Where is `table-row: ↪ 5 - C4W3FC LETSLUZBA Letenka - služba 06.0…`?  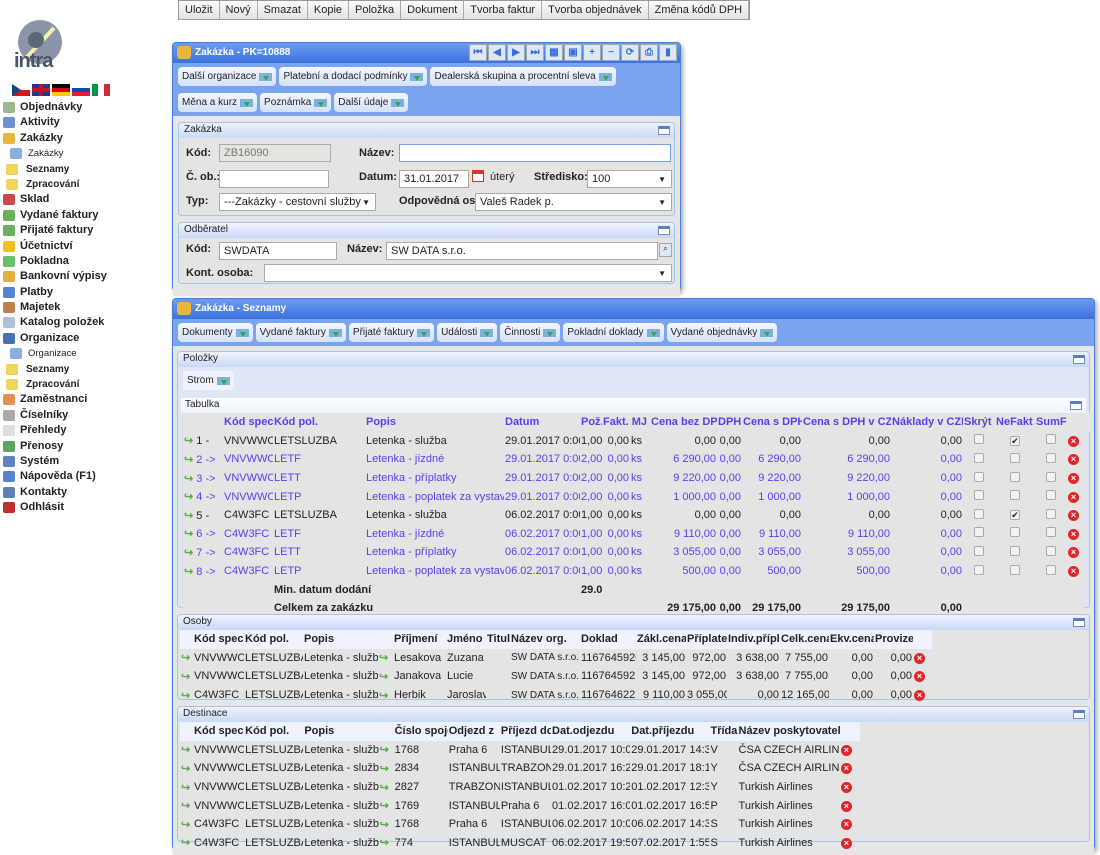 table-row: ↪ 5 - C4W3FC LETSLUZBA Letenka - služba 06.0… is located at coordinates (637, 515).